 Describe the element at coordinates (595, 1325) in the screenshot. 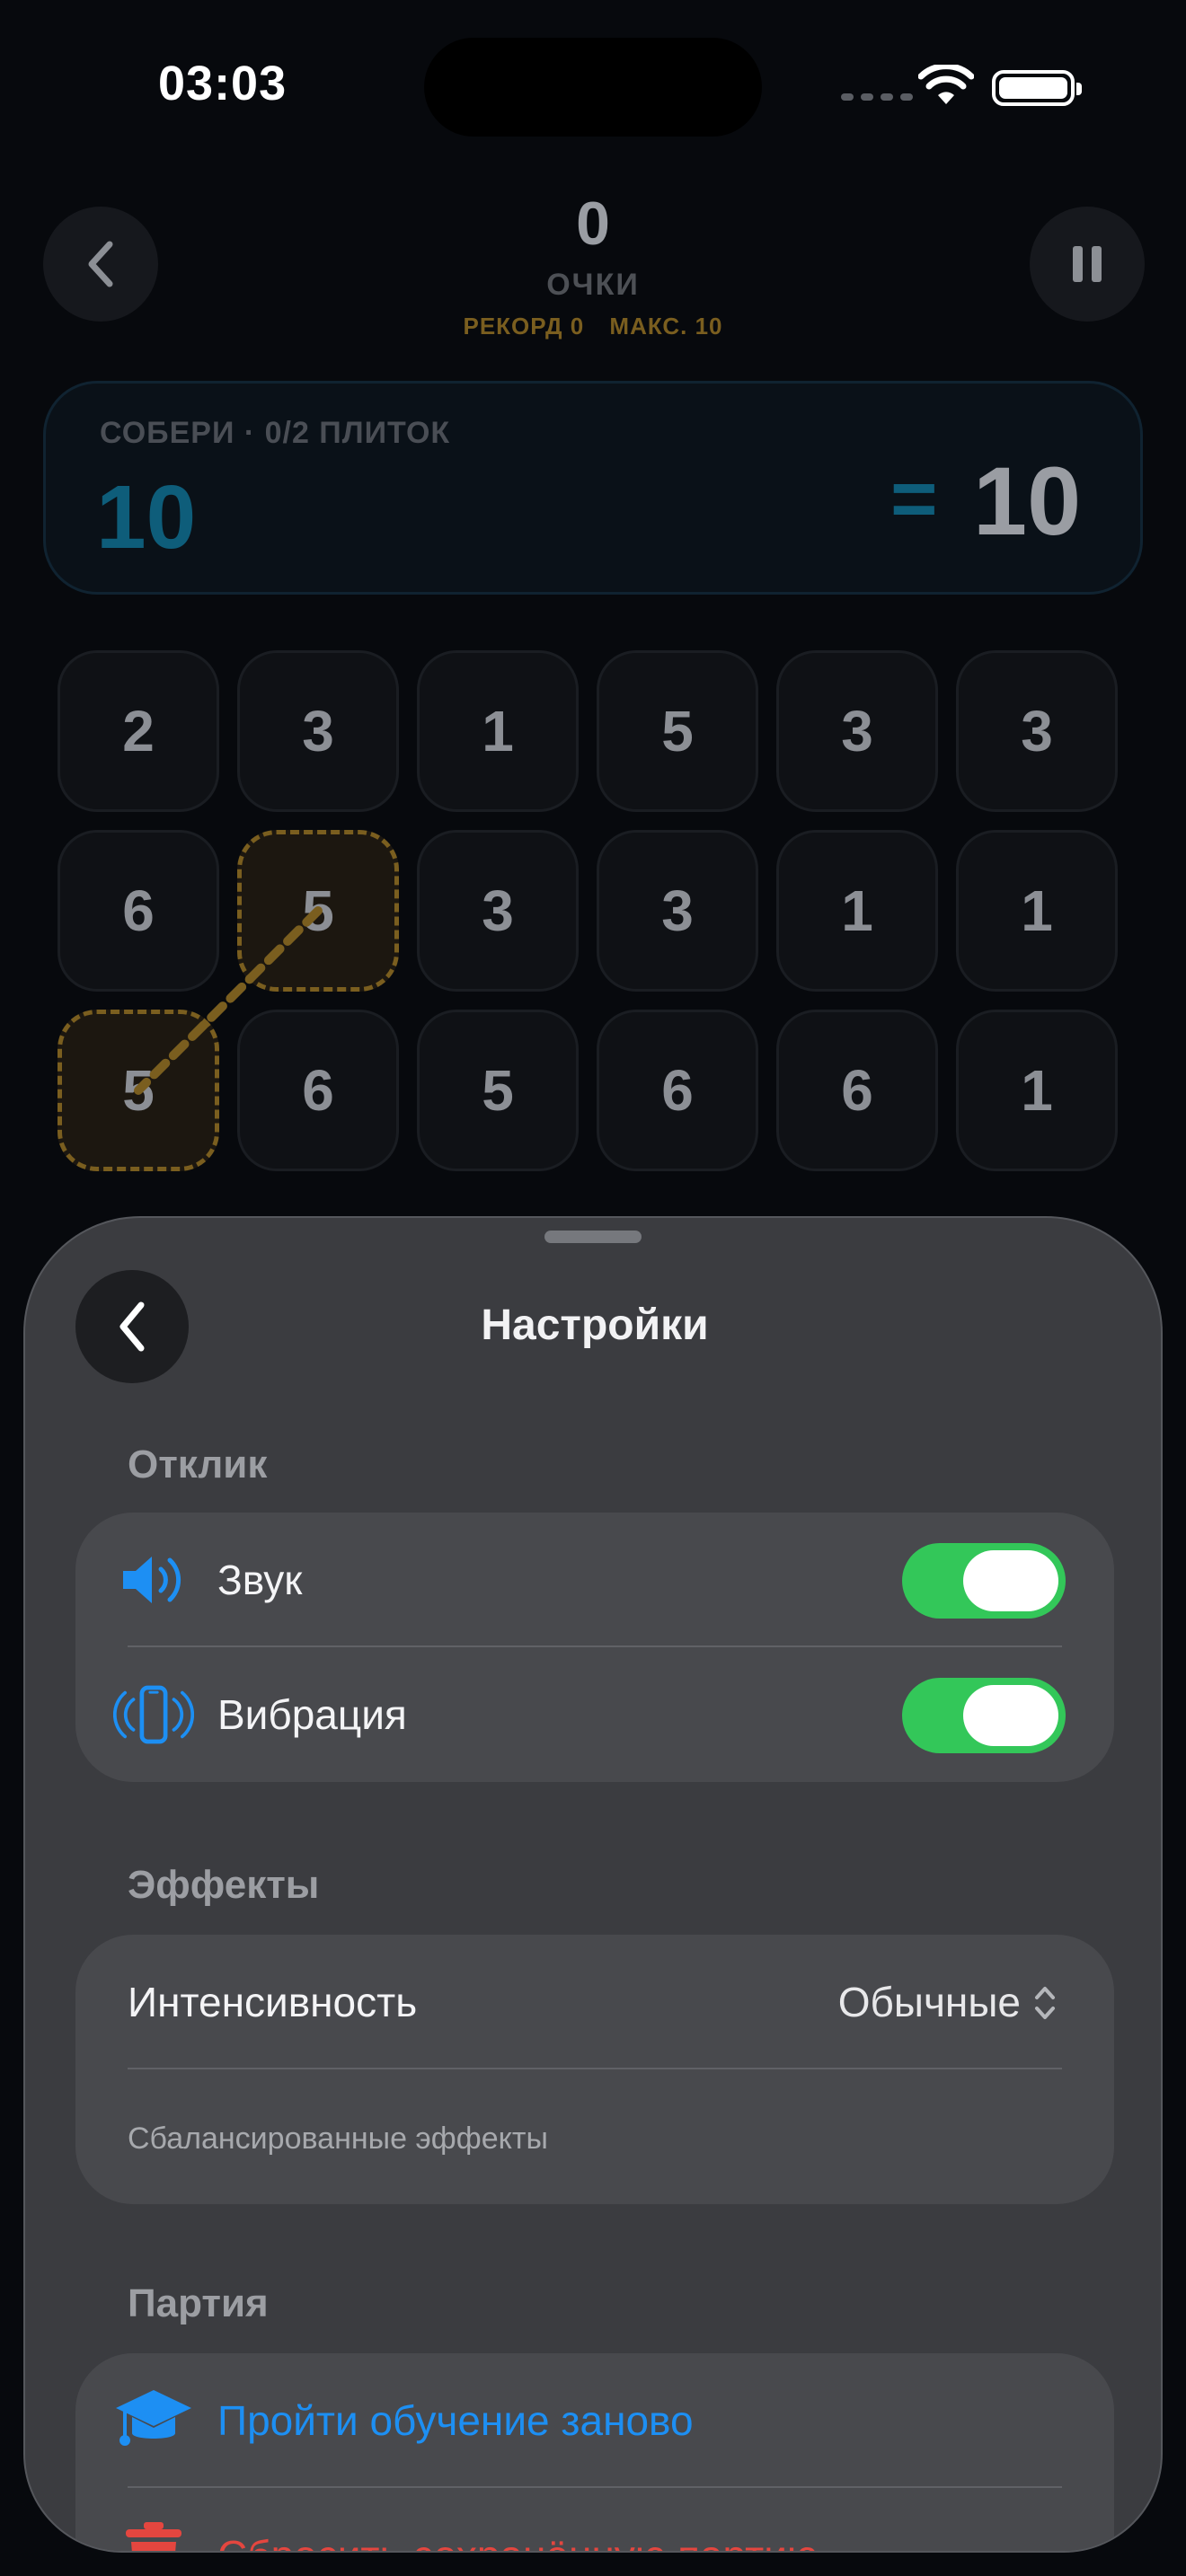

I see `settings-title: Настройки` at that location.